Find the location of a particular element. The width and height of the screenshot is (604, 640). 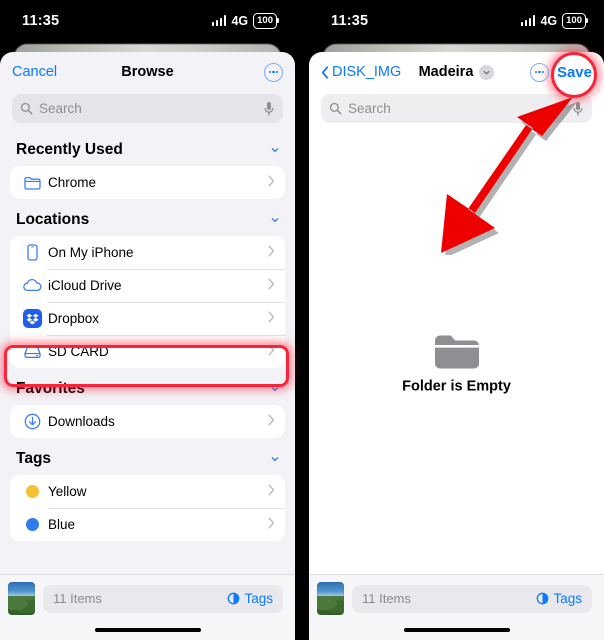

drive-icon is located at coordinates (32, 352).